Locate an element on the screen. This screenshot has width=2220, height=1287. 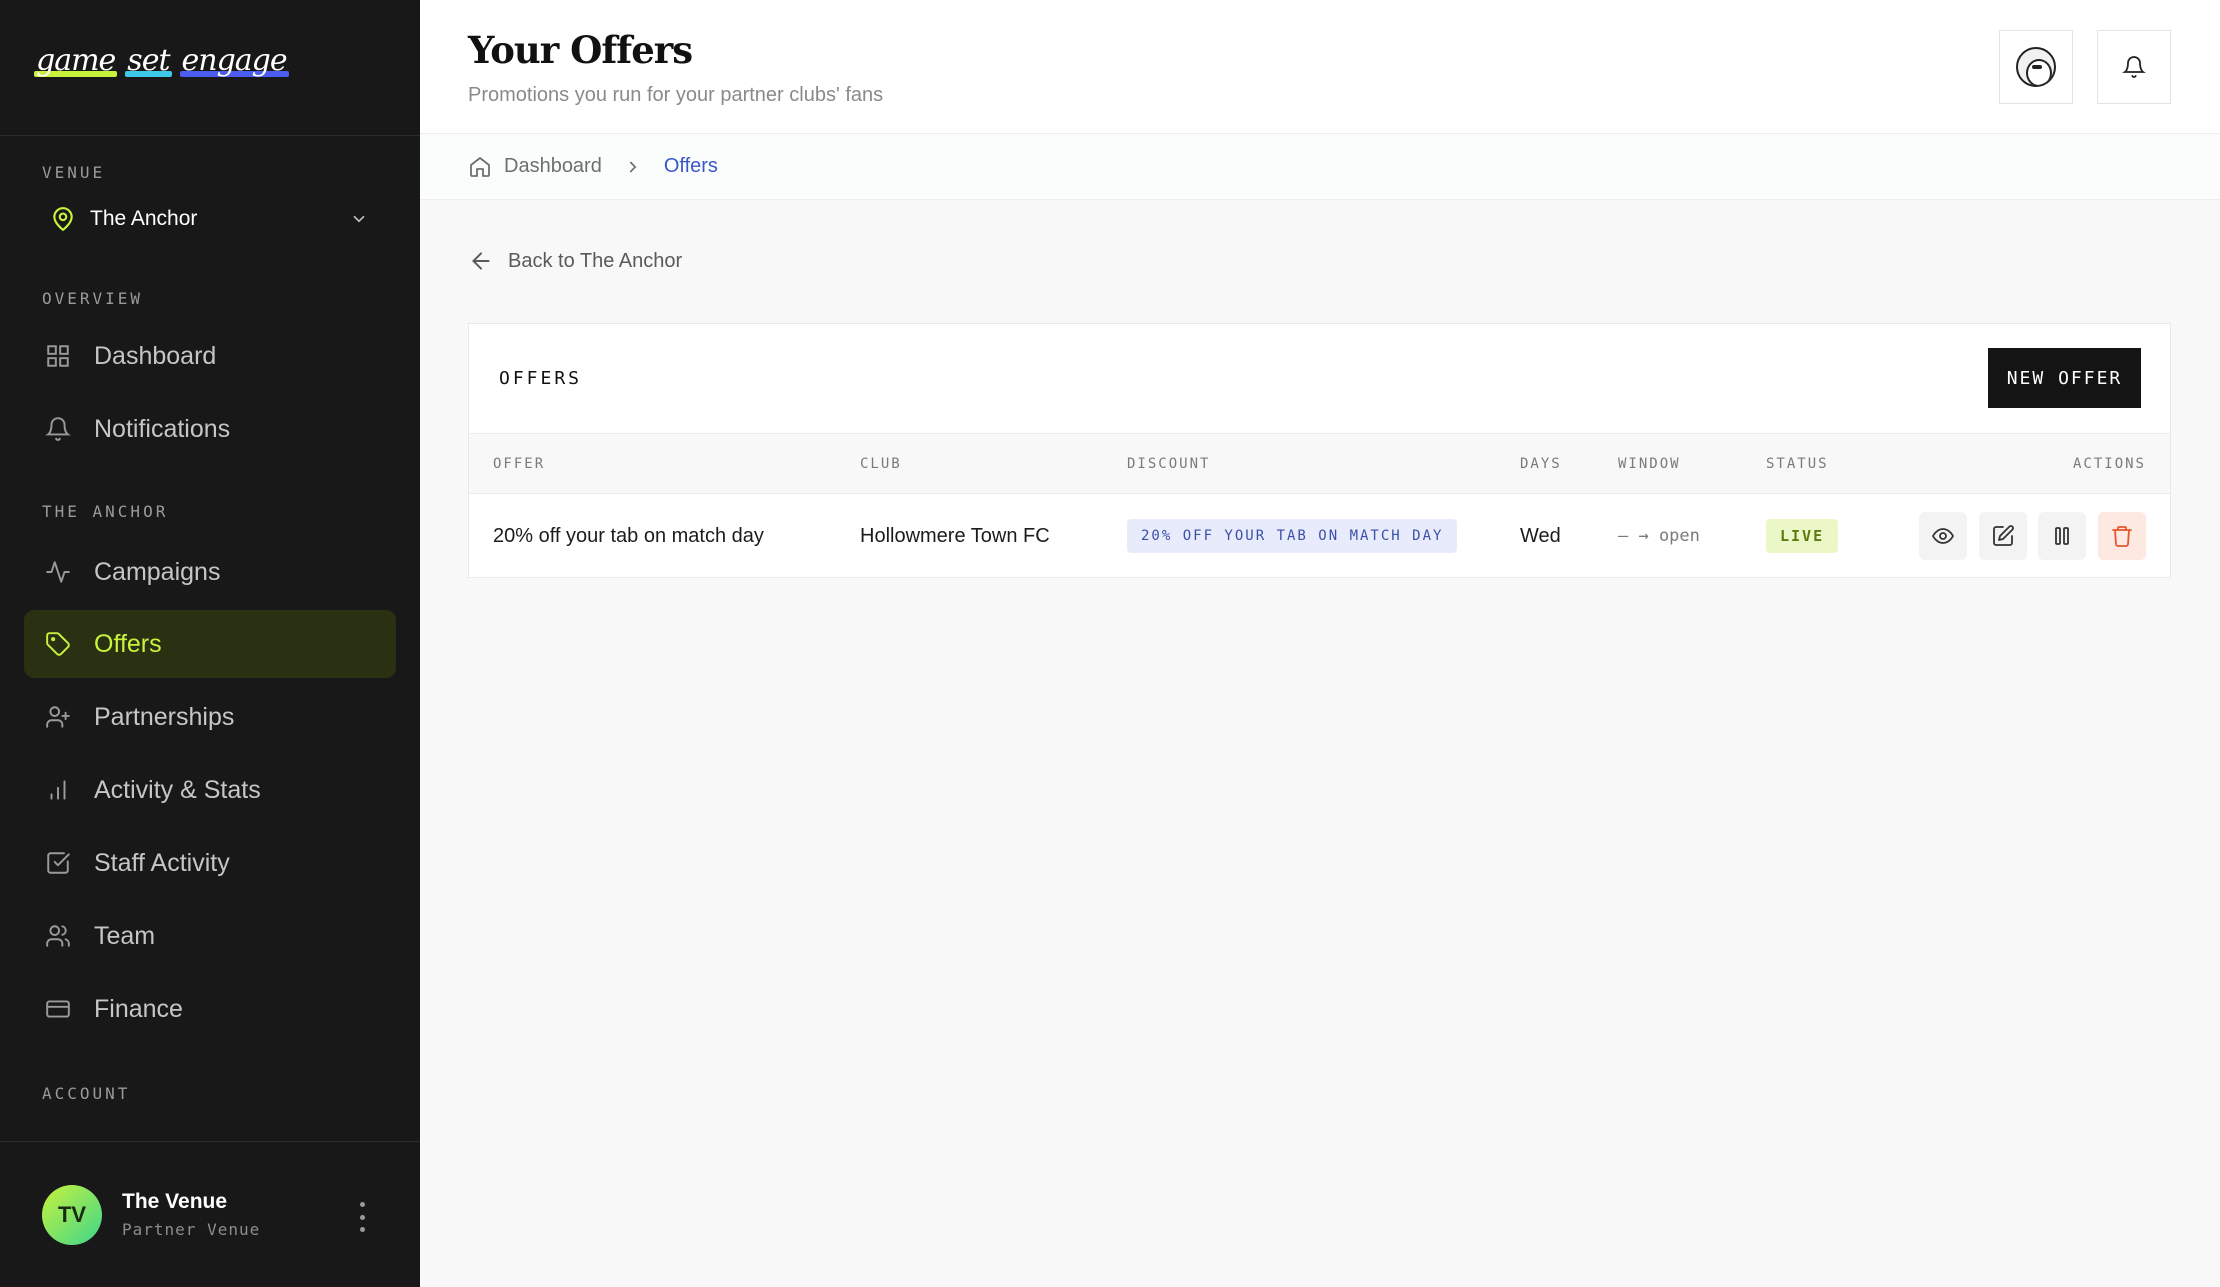
sidebar-item-label: Offers is located at coordinates (128, 643).